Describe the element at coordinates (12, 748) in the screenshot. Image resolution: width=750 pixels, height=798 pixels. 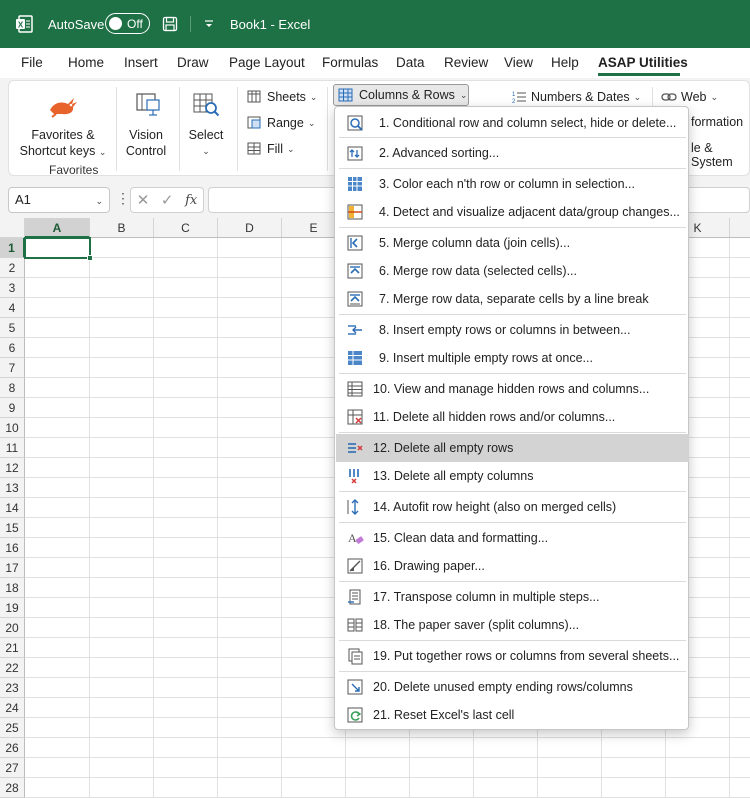
I see `row-header-26: 26` at that location.